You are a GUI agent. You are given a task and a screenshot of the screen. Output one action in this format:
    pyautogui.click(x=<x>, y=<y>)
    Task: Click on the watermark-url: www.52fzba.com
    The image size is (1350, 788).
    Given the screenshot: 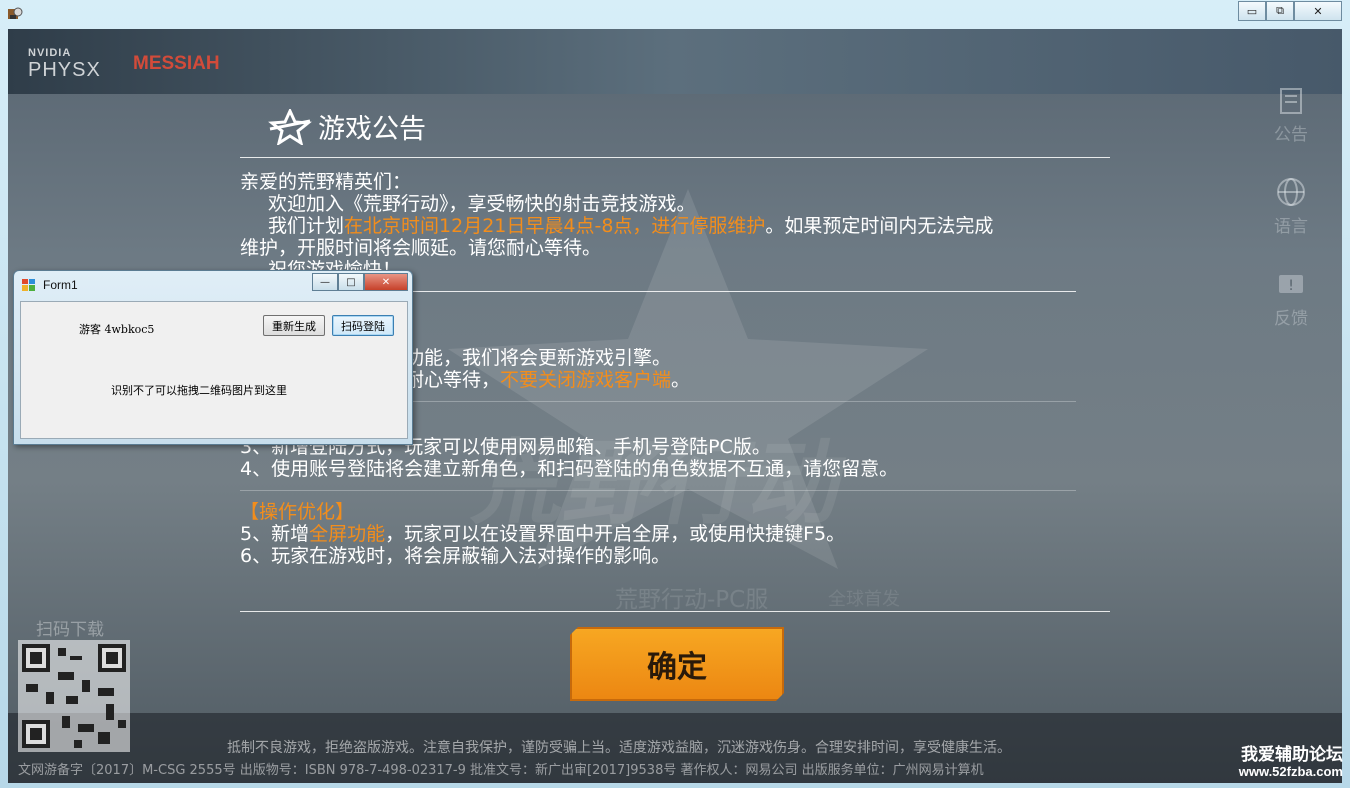 What is the action you would take?
    pyautogui.click(x=1290, y=771)
    